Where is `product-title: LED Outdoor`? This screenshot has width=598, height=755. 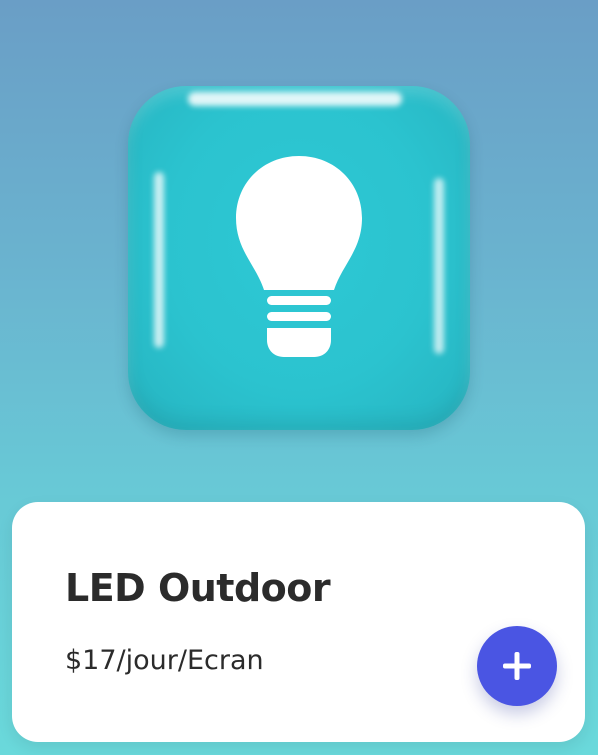 product-title: LED Outdoor is located at coordinates (198, 588).